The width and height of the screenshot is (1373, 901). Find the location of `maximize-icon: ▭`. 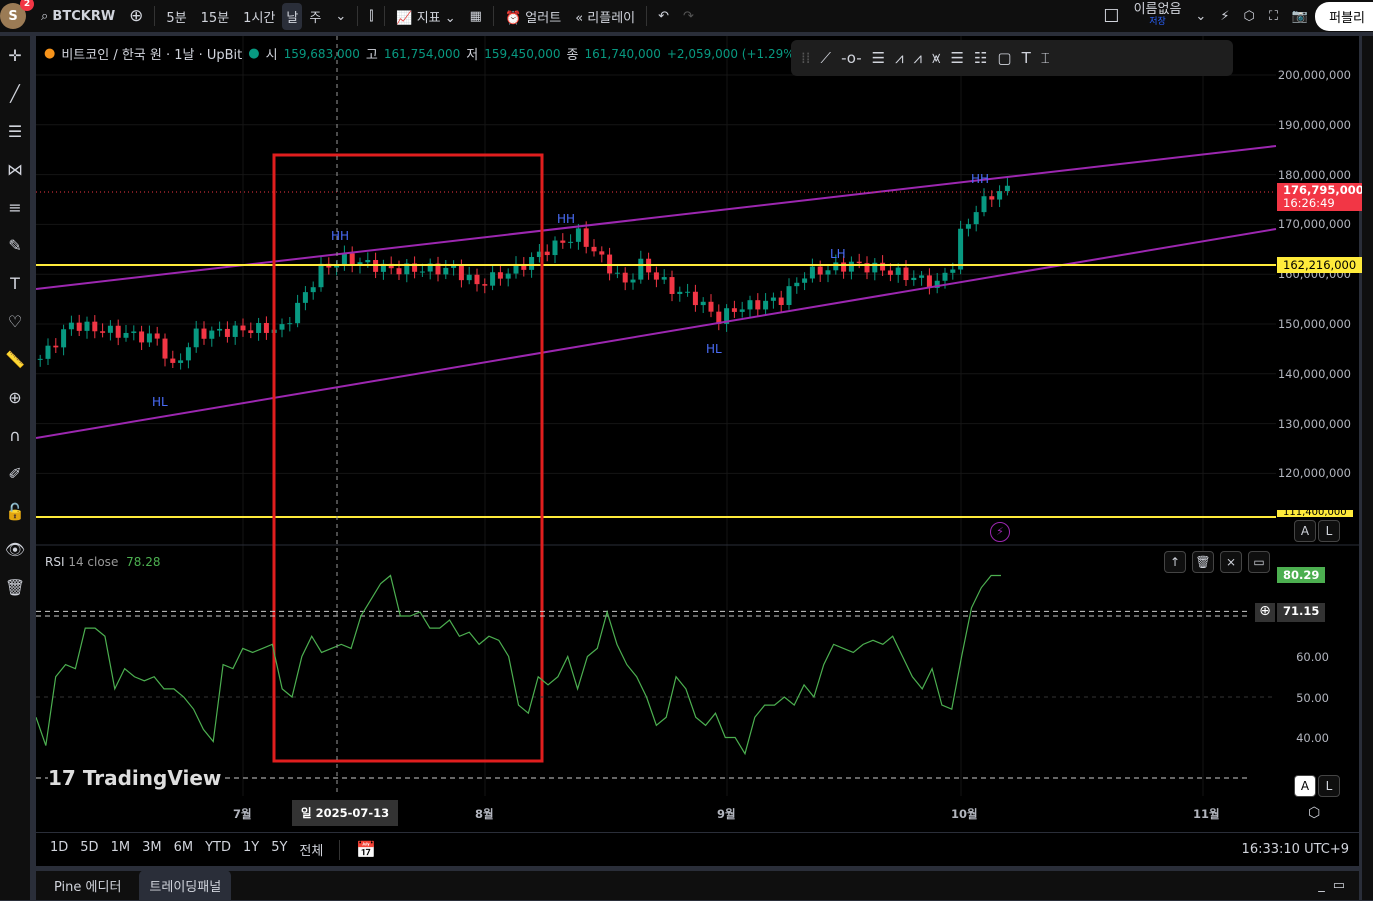

maximize-icon: ▭ is located at coordinates (1339, 885).